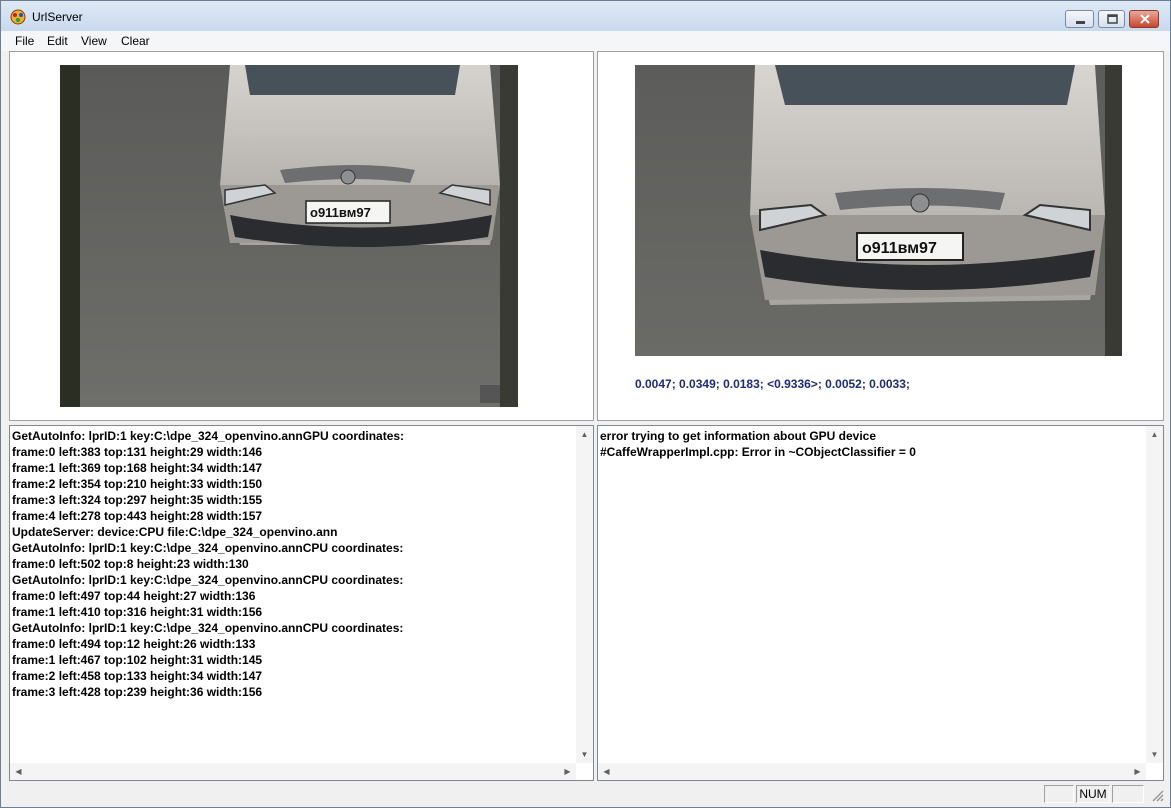  Describe the element at coordinates (340, 212) in the screenshot. I see `left-plate-text: о911вм97` at that location.